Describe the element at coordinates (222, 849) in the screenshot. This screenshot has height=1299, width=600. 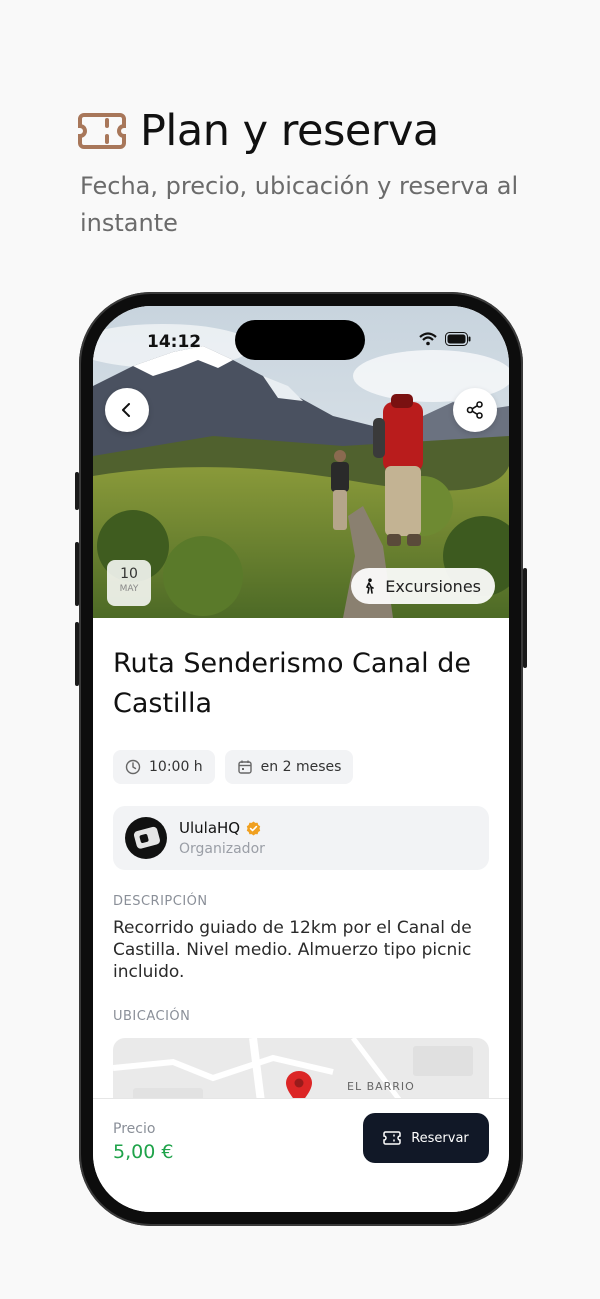
I see `organizer-role: Organizador` at that location.